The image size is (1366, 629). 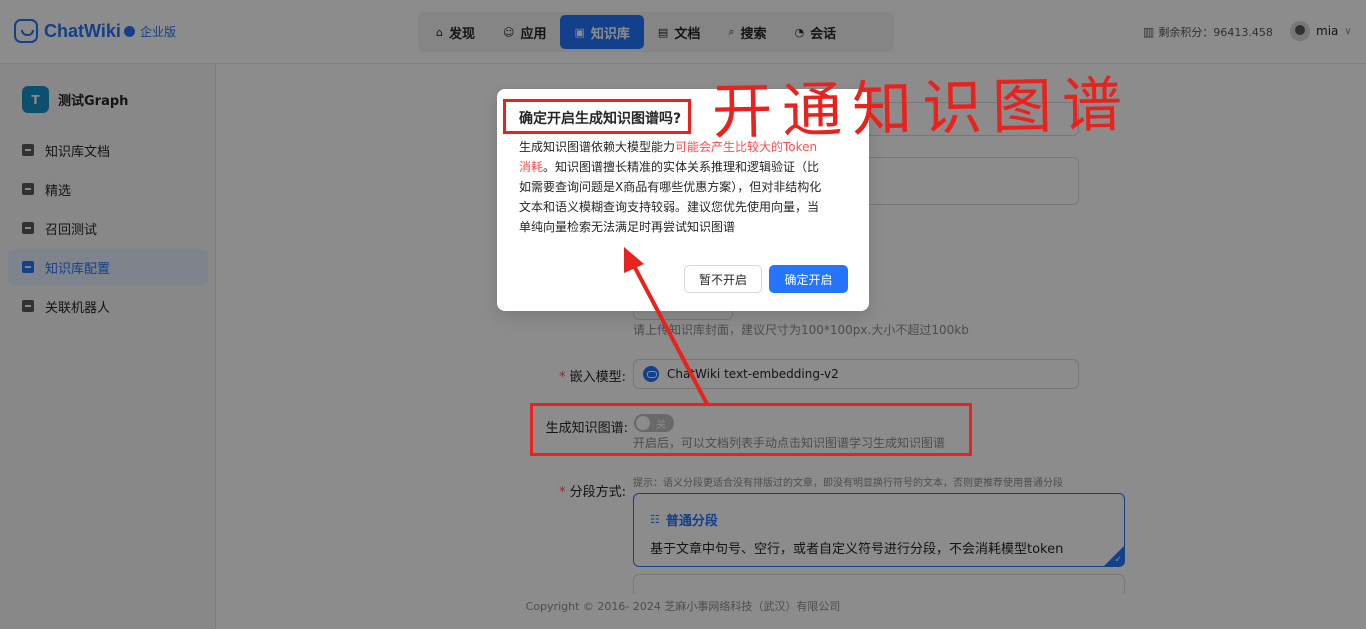 What do you see at coordinates (723, 279) in the screenshot?
I see `cancel-button: 暂不开启` at bounding box center [723, 279].